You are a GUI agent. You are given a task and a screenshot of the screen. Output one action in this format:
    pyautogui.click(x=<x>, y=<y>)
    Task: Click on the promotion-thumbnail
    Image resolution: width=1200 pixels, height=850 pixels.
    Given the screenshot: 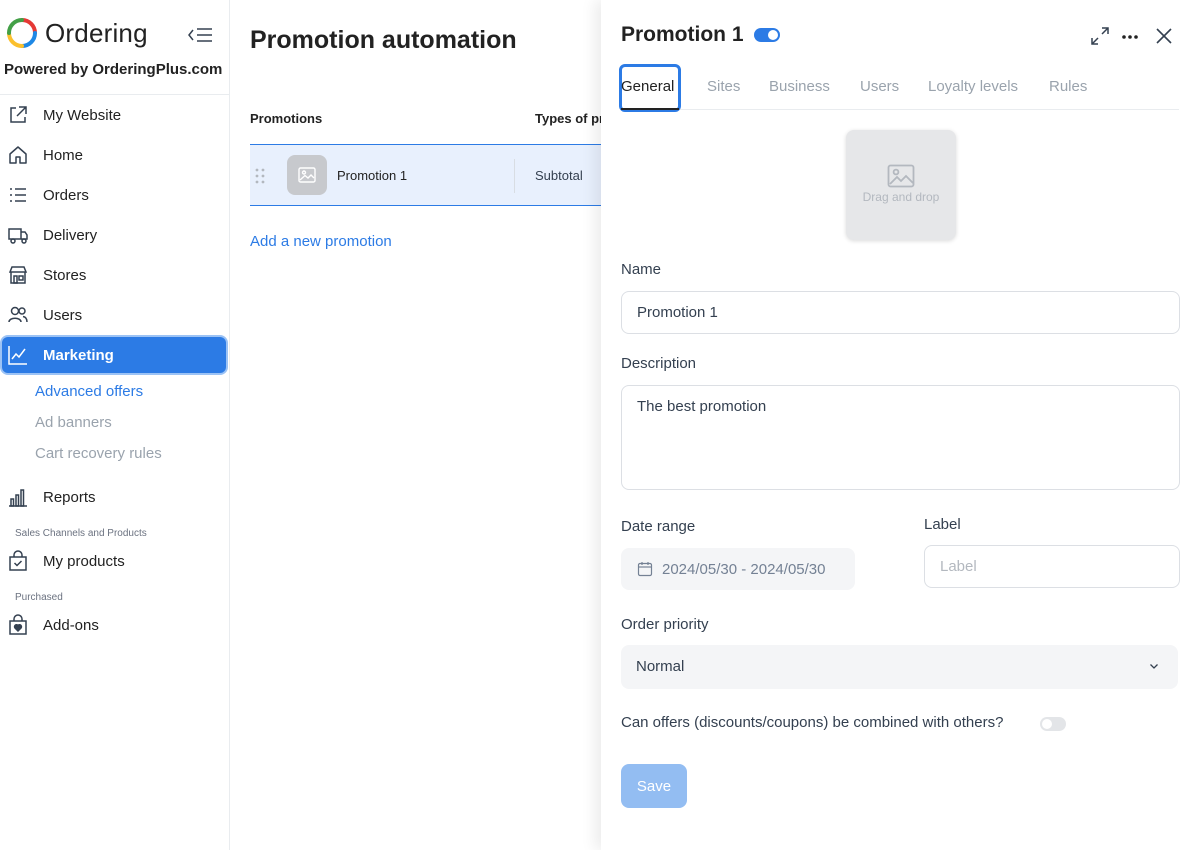 What is the action you would take?
    pyautogui.click(x=307, y=175)
    